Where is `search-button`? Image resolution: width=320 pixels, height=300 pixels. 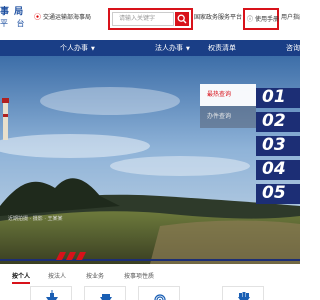
search-button is located at coordinates (182, 19).